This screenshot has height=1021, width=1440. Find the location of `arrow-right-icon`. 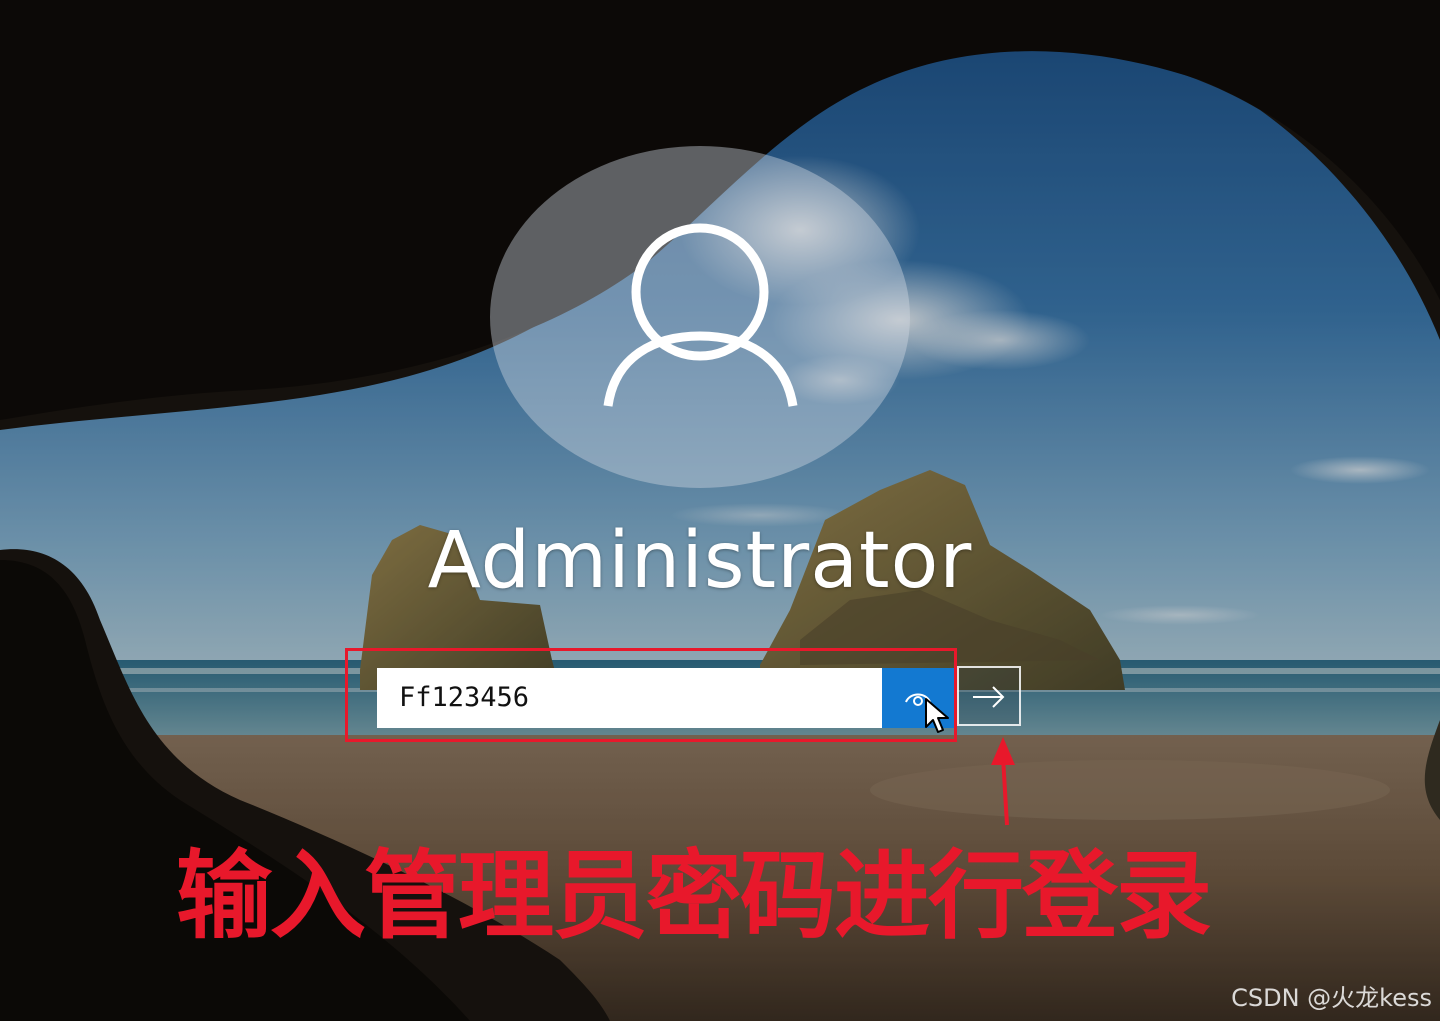

arrow-right-icon is located at coordinates (989, 697).